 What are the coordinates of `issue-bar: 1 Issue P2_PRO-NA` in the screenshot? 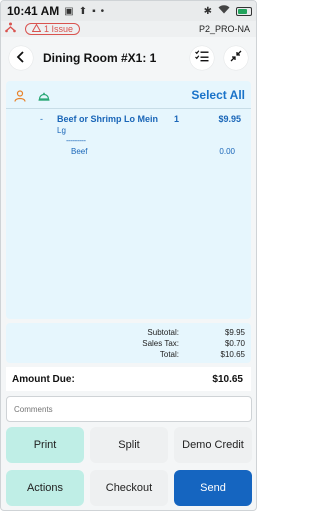 It's located at (128, 29).